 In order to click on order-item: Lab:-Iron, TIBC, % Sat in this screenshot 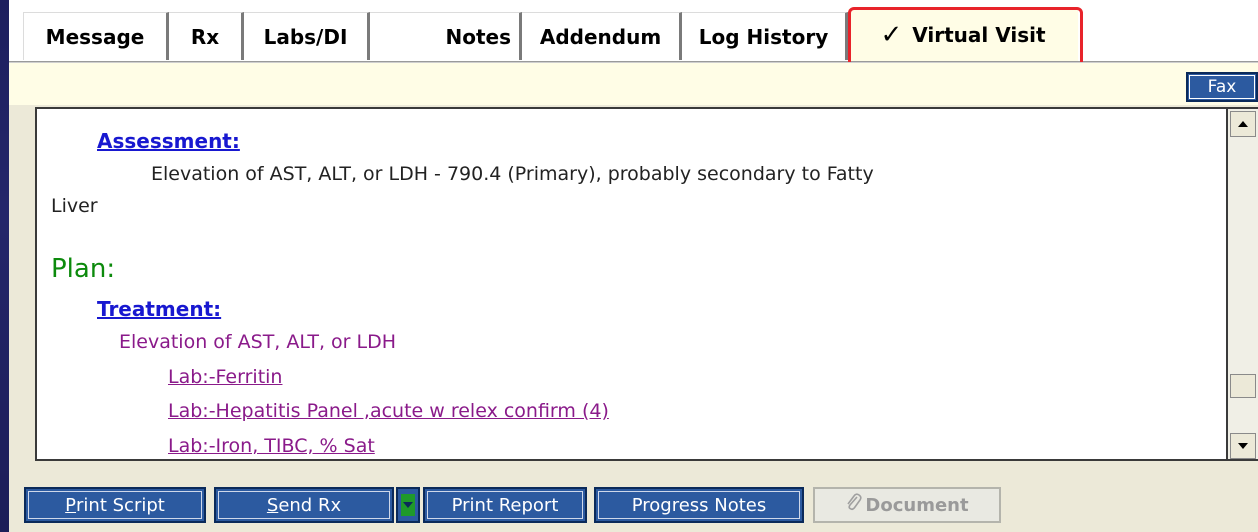, I will do `click(271, 446)`.